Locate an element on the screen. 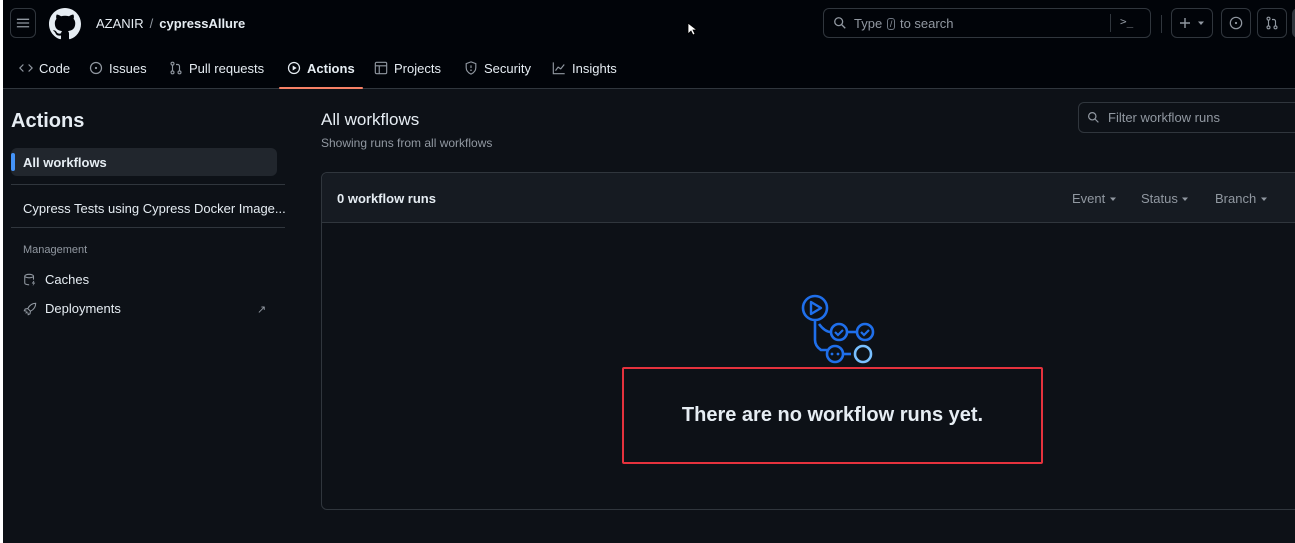 The height and width of the screenshot is (543, 1295). header-divider is located at coordinates (1161, 24).